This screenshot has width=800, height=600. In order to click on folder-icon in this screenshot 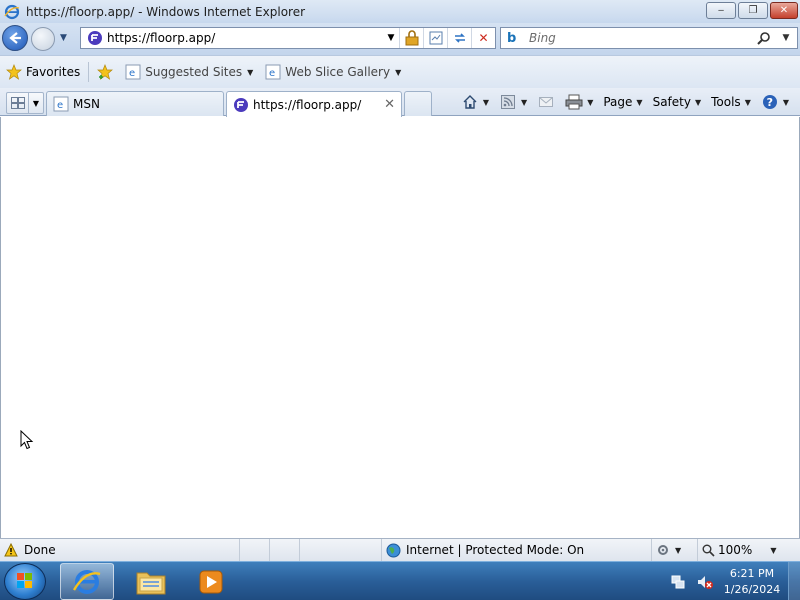, I will do `click(151, 583)`.